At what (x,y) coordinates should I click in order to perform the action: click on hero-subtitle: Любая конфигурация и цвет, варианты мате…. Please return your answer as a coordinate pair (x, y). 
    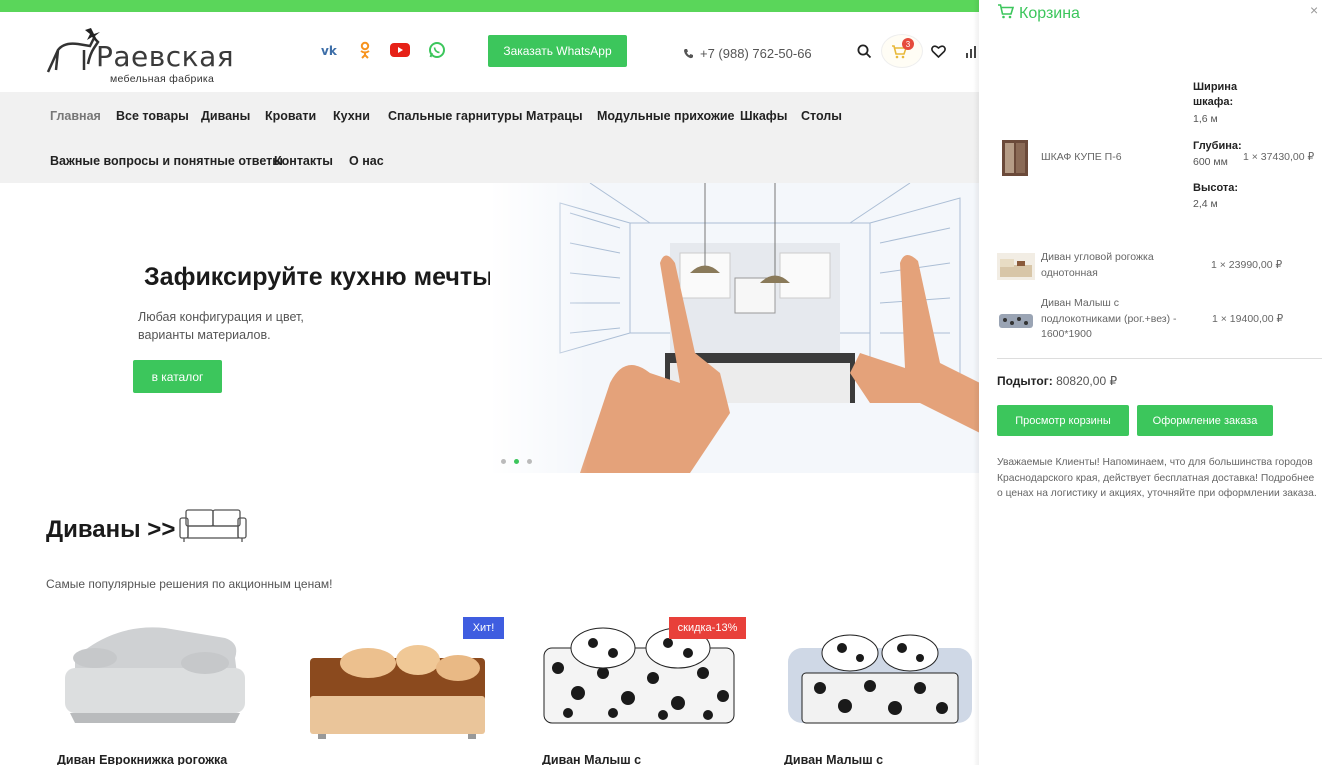
    Looking at the image, I should click on (221, 326).